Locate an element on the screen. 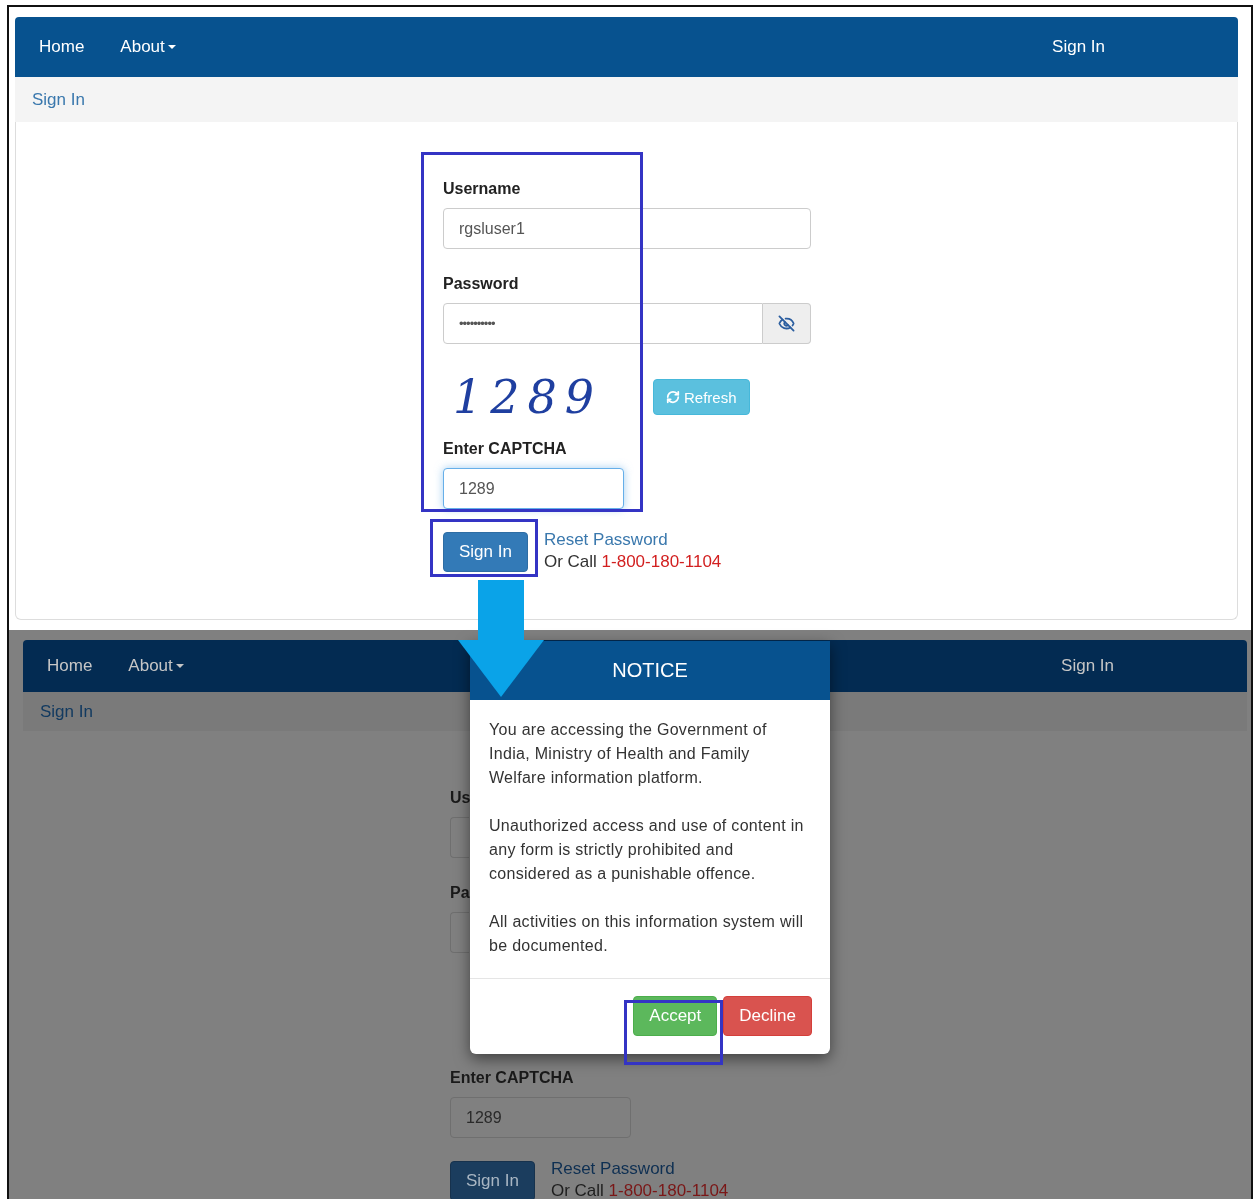 Image resolution: width=1255 pixels, height=1199 pixels. breadcrumb-link: Sign In is located at coordinates (58, 99).